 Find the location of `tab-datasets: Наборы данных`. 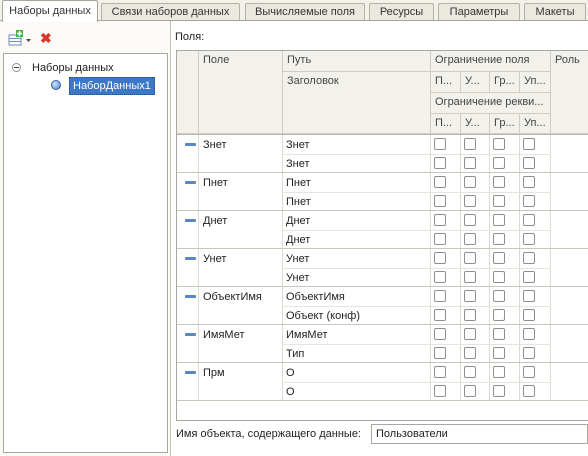

tab-datasets: Наборы данных is located at coordinates (50, 11).